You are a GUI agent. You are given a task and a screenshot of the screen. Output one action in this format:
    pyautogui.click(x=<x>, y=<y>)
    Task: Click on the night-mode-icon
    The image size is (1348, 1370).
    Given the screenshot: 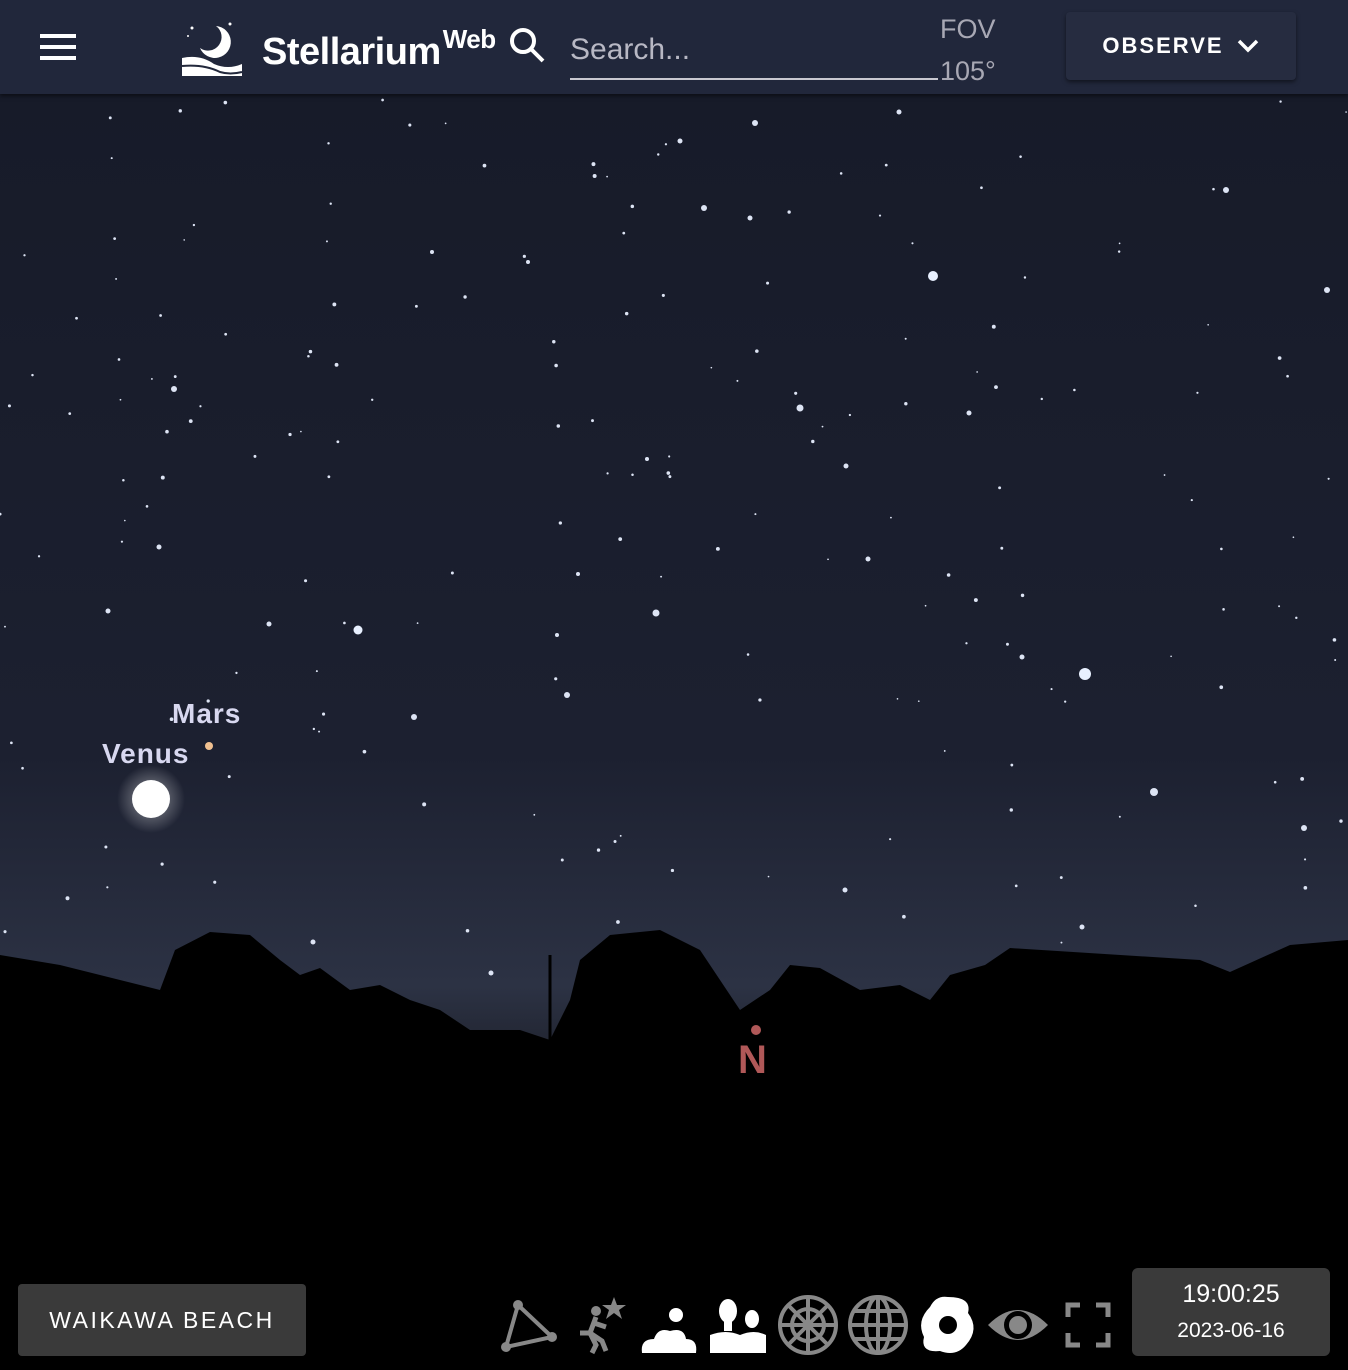 What is the action you would take?
    pyautogui.click(x=1018, y=1325)
    